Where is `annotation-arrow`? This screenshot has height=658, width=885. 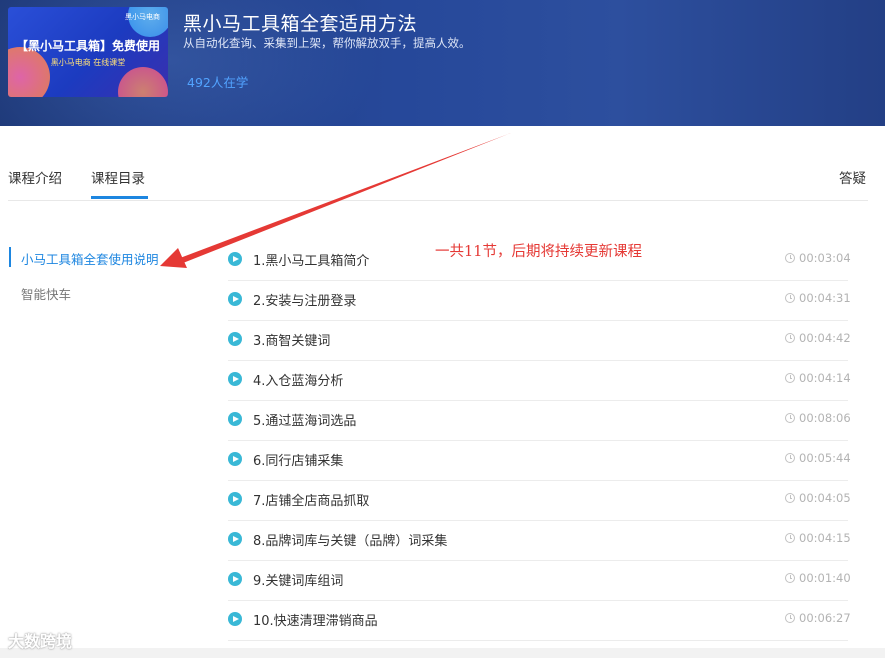 annotation-arrow is located at coordinates (335, 200).